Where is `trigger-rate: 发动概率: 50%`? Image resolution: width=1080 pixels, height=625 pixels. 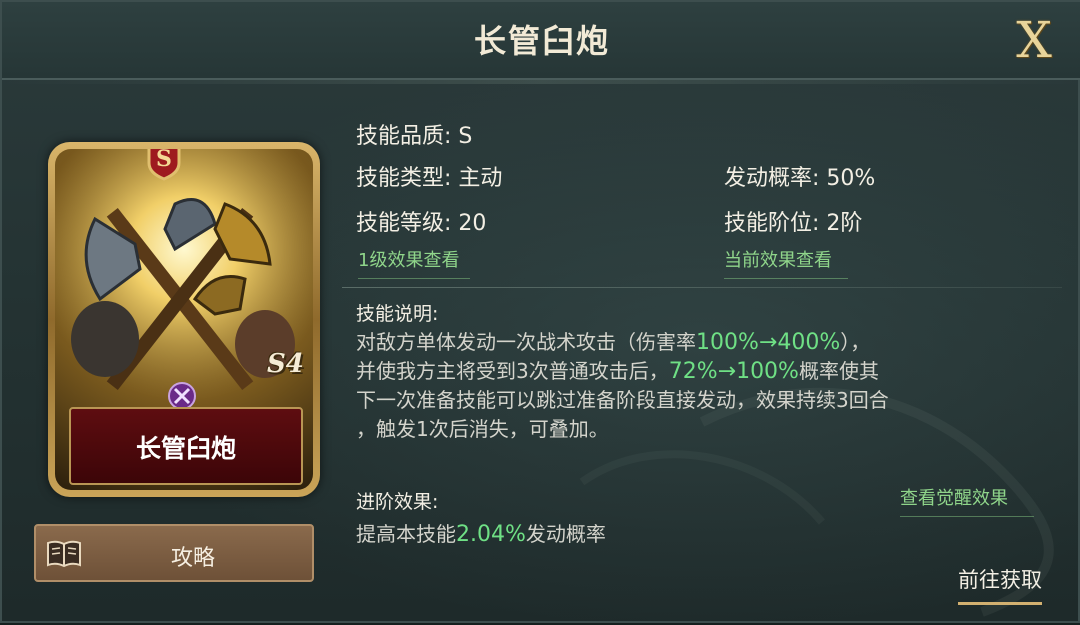 trigger-rate: 发动概率: 50% is located at coordinates (800, 178).